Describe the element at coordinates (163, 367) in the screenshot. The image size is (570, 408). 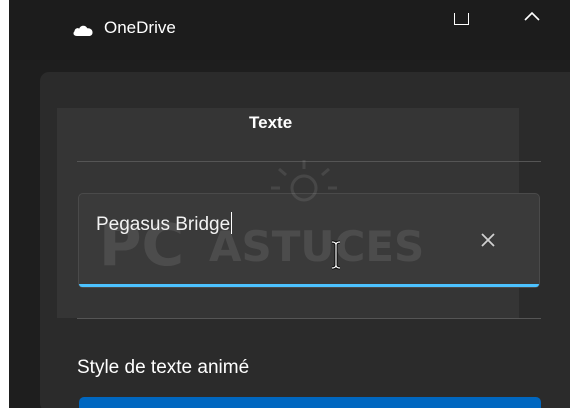
I see `section-label: Style de texte animé` at that location.